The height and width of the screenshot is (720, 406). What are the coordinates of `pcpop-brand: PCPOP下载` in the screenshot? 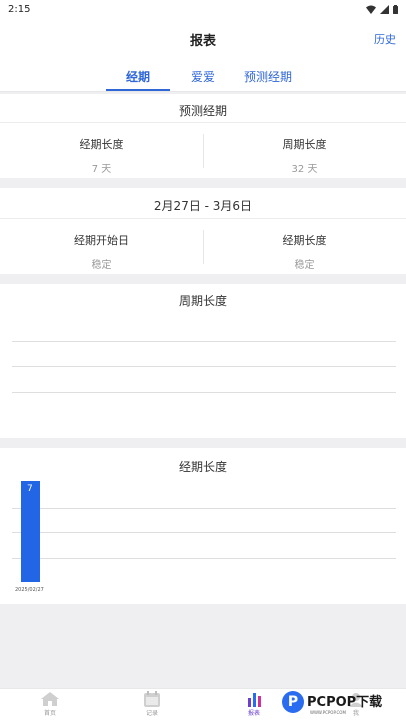 It's located at (345, 702).